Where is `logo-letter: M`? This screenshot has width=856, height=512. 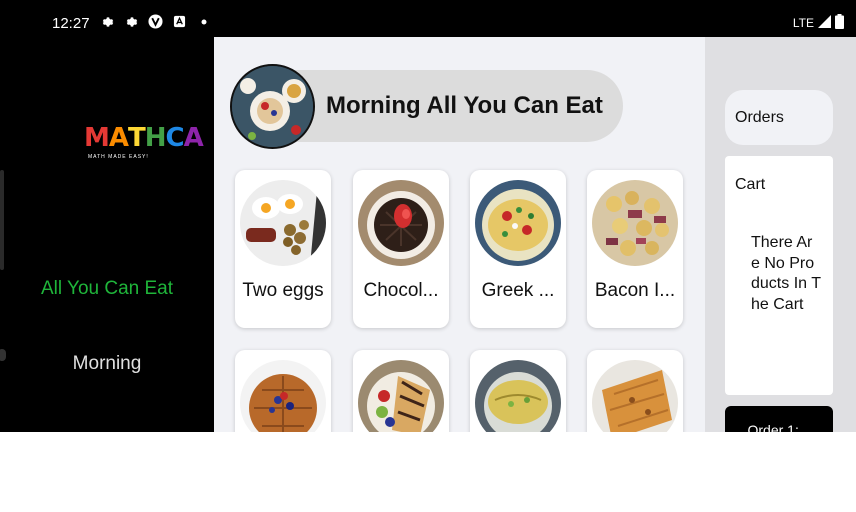
logo-letter: M is located at coordinates (97, 138).